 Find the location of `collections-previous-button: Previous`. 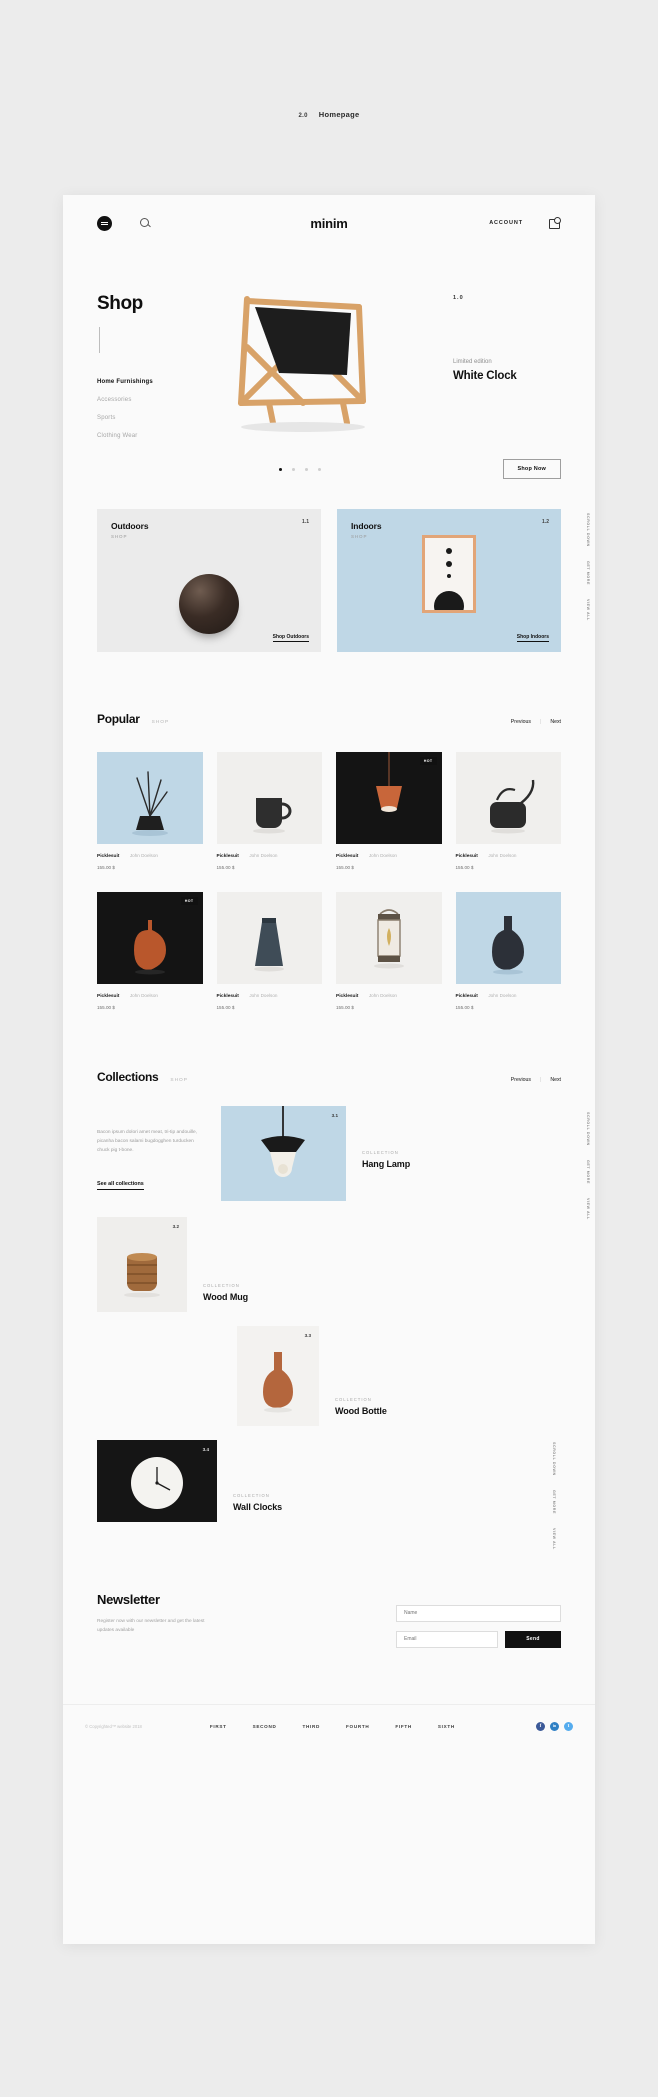

collections-previous-button: Previous is located at coordinates (521, 1080).